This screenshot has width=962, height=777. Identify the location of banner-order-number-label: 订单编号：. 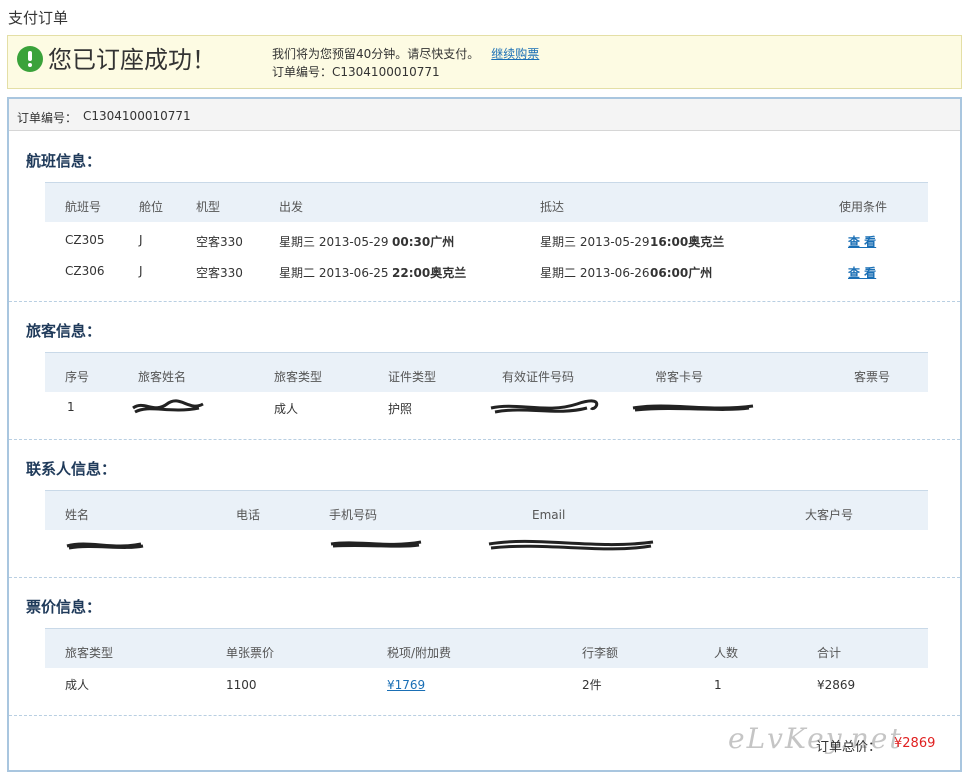
(302, 72).